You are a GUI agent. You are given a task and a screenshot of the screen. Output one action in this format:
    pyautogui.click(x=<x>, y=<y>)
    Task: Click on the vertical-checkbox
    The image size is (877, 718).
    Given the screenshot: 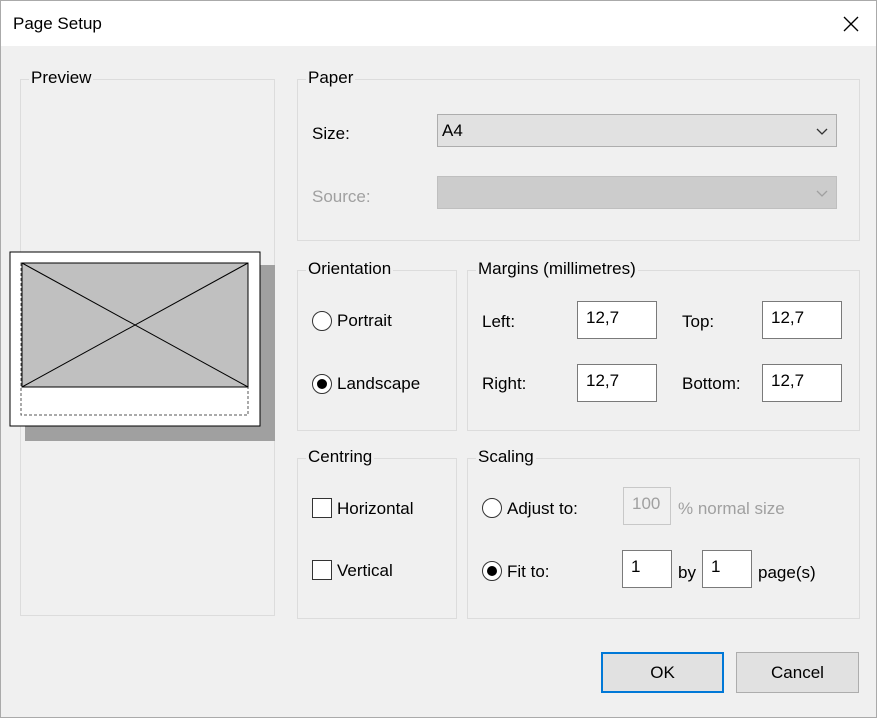 What is the action you would take?
    pyautogui.click(x=322, y=570)
    